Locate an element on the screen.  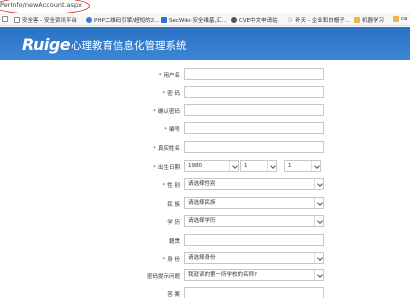
birth-month-select: 1 is located at coordinates (258, 166).